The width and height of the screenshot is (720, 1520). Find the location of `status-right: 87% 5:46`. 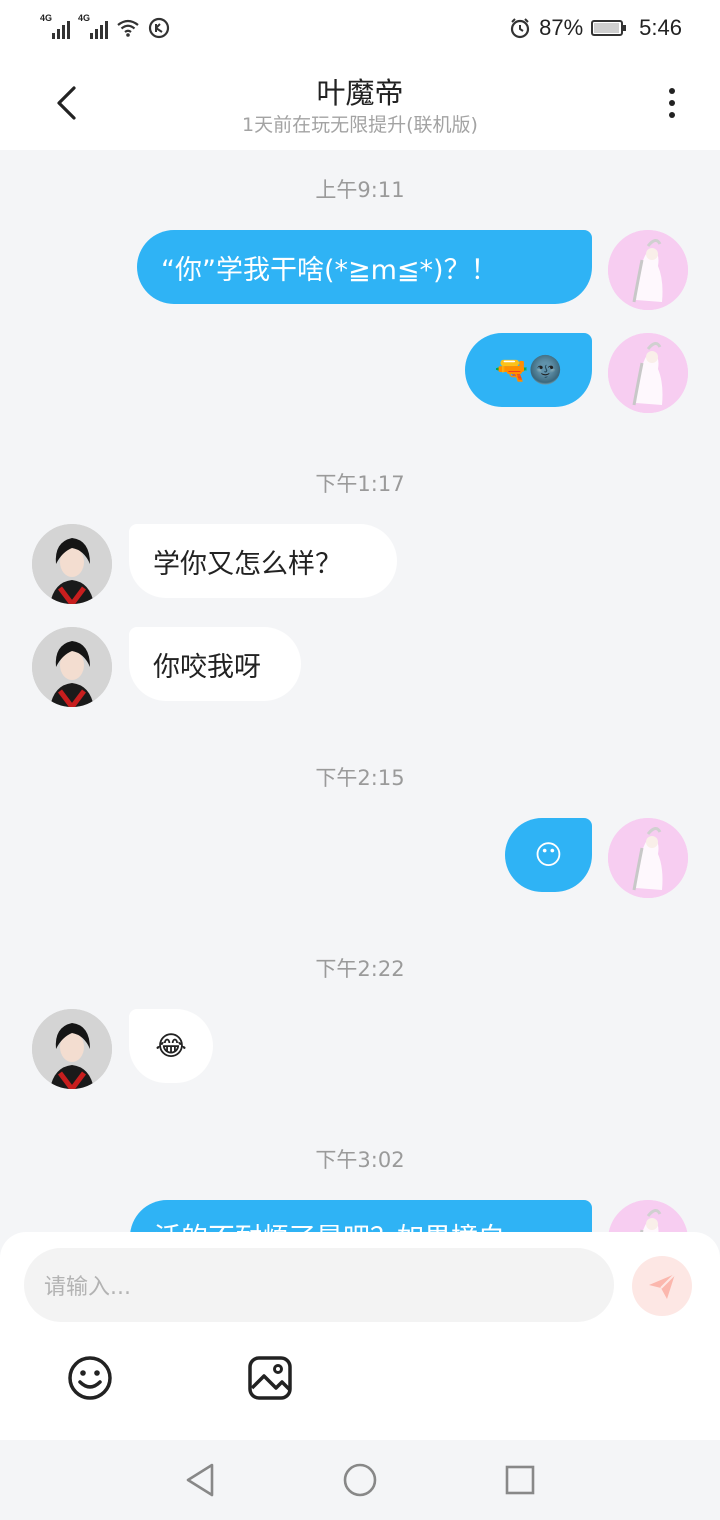

status-right: 87% 5:46 is located at coordinates (595, 28).